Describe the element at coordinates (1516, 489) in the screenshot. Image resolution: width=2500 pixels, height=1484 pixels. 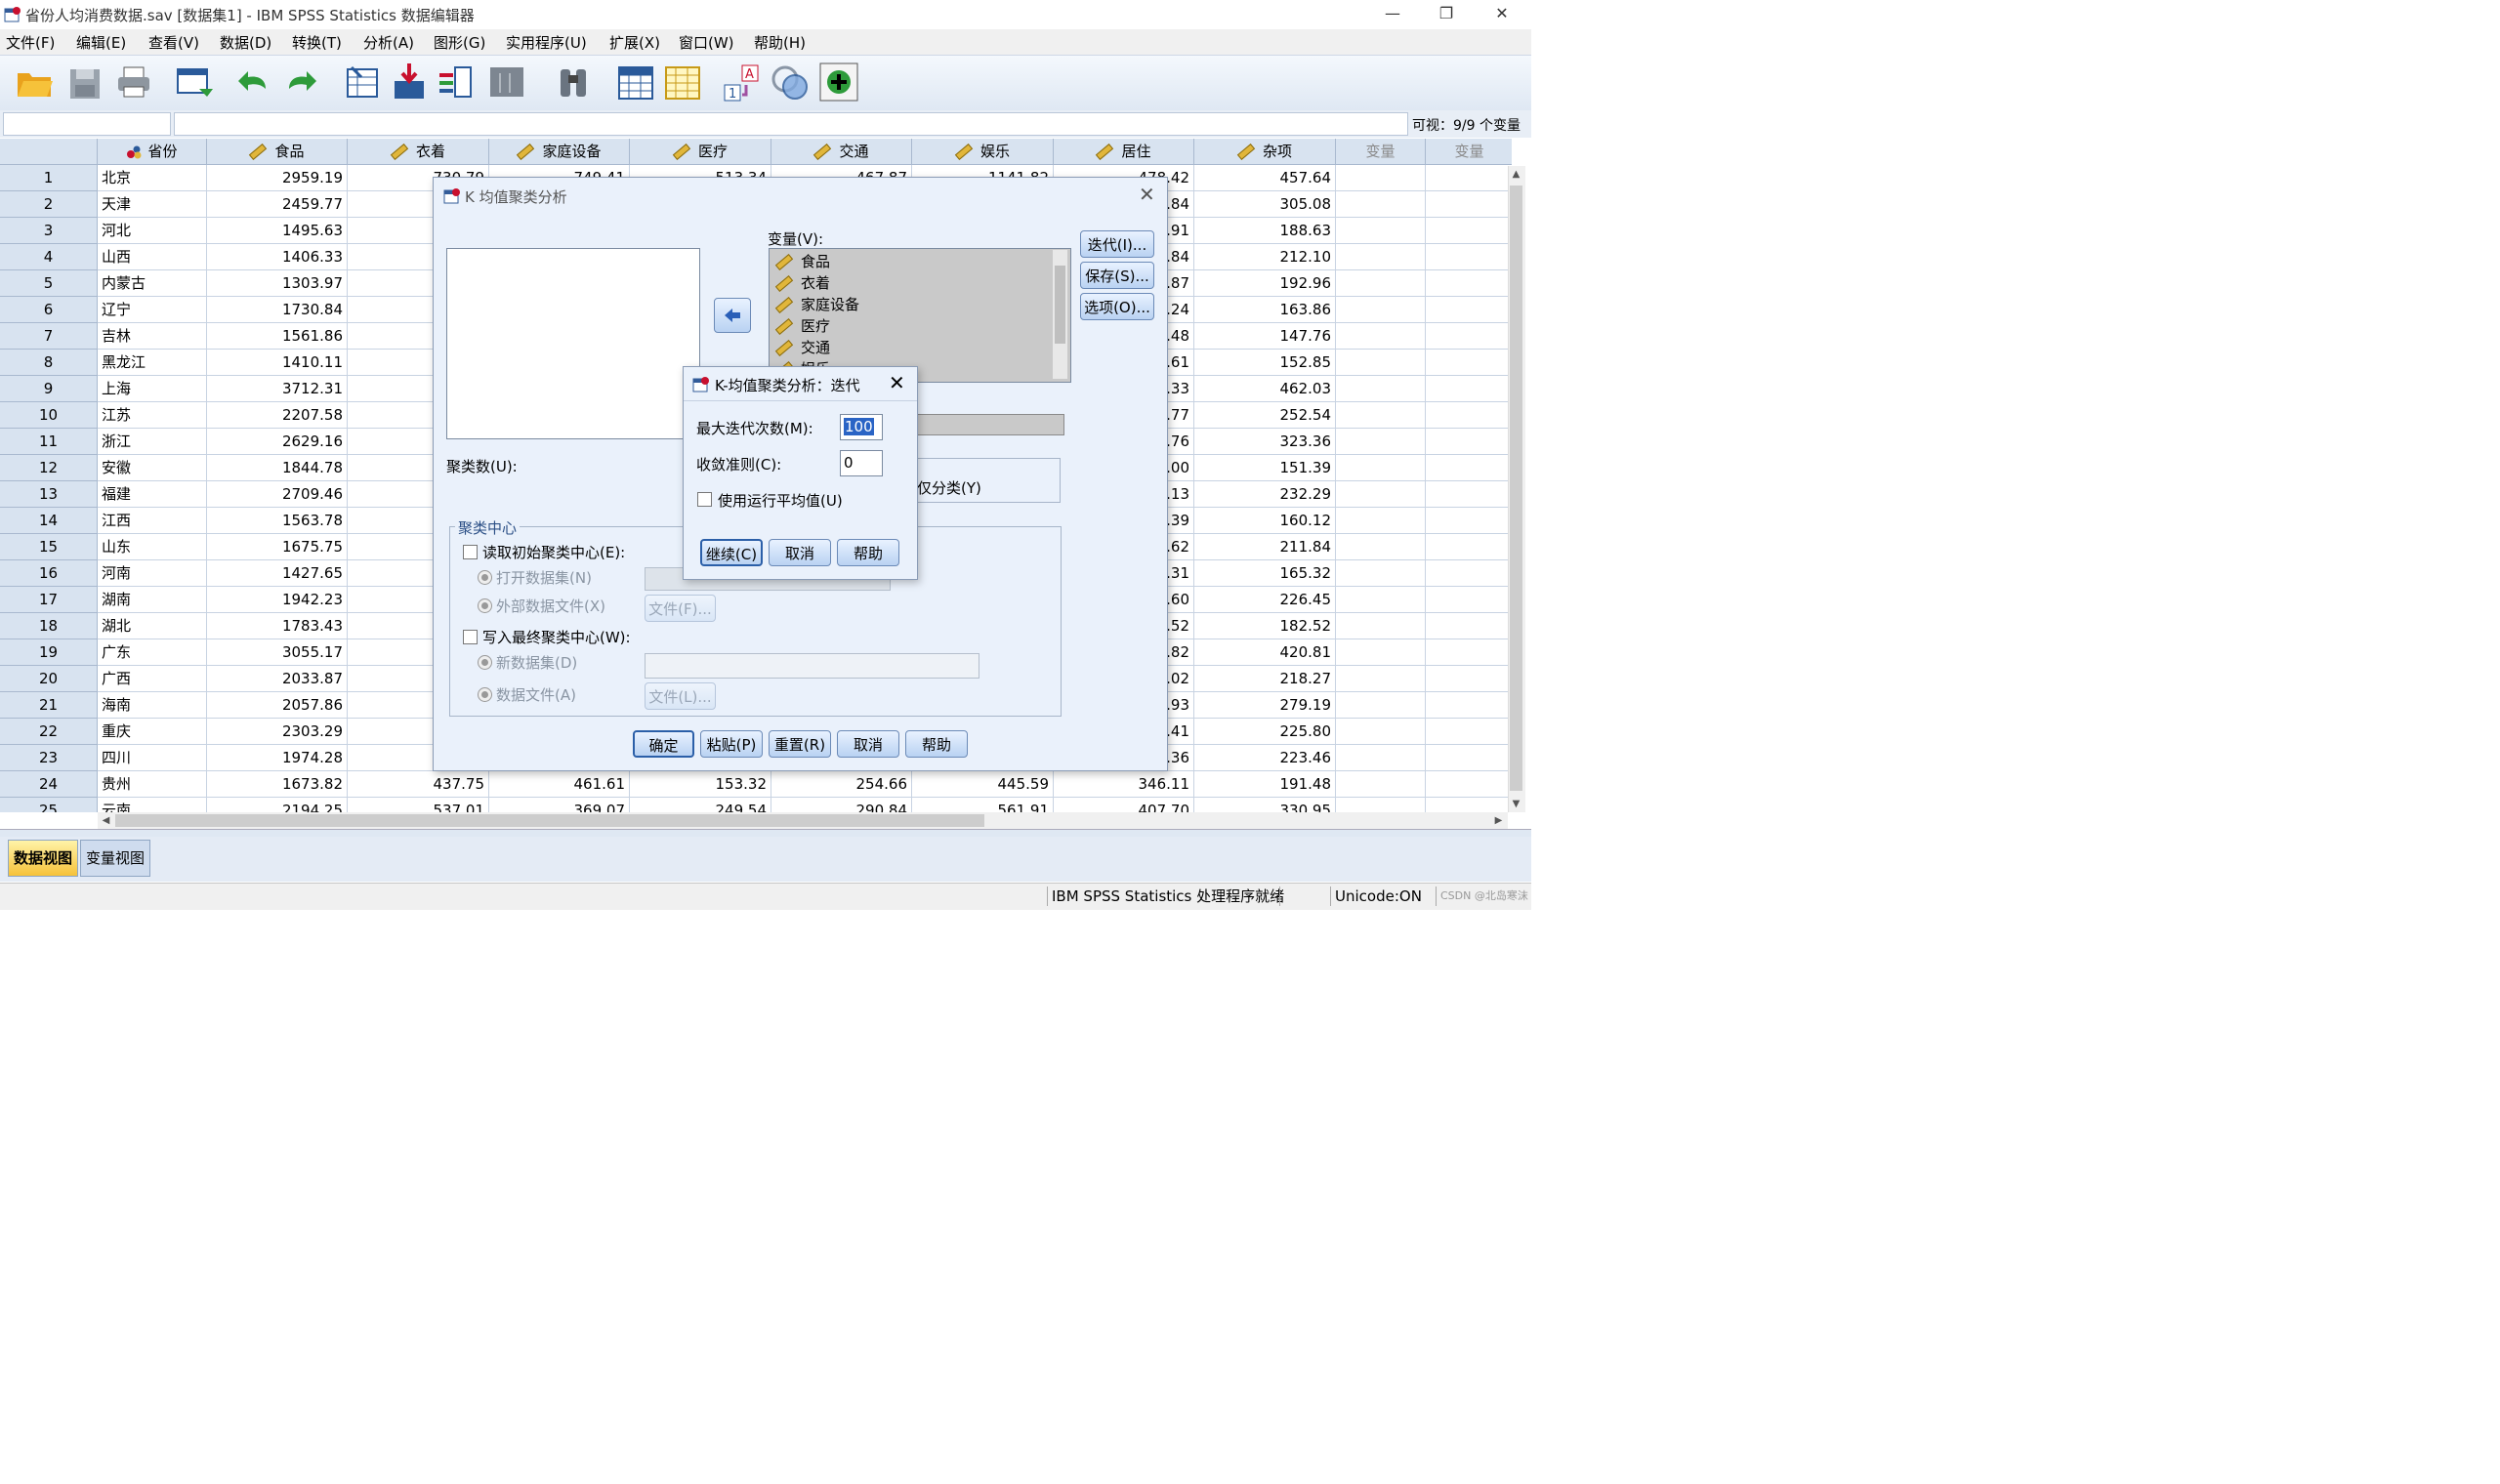
I see `vertical-scroll-thumb` at that location.